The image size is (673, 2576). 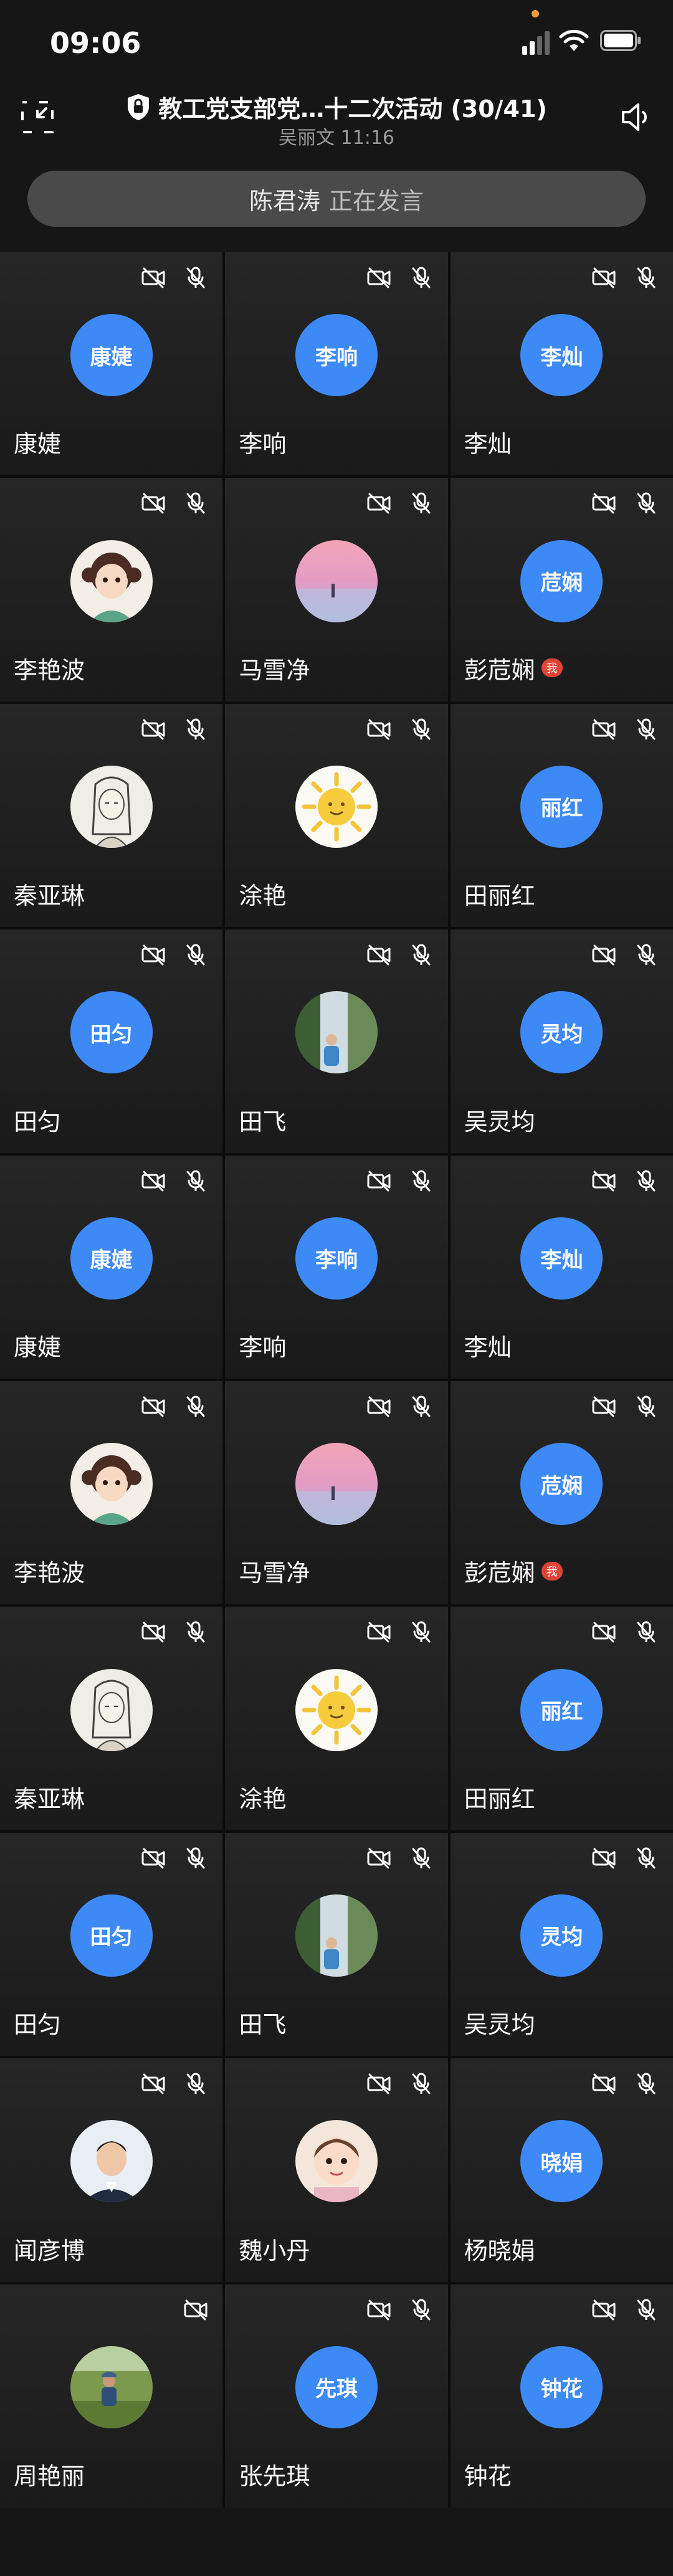 I want to click on participant-name-row: 杨晓娟, so click(x=499, y=2248).